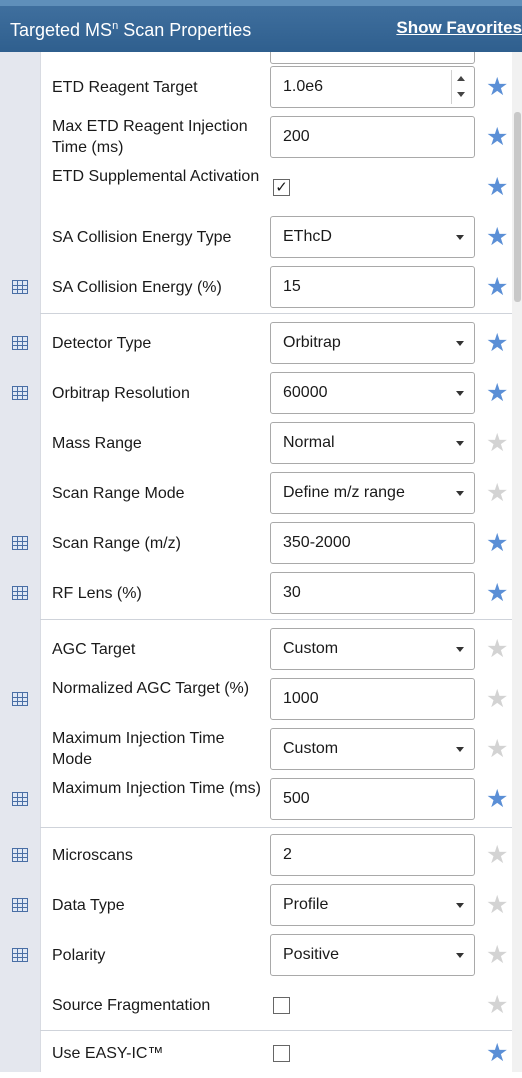  I want to click on property-label: Data Type, so click(88, 905).